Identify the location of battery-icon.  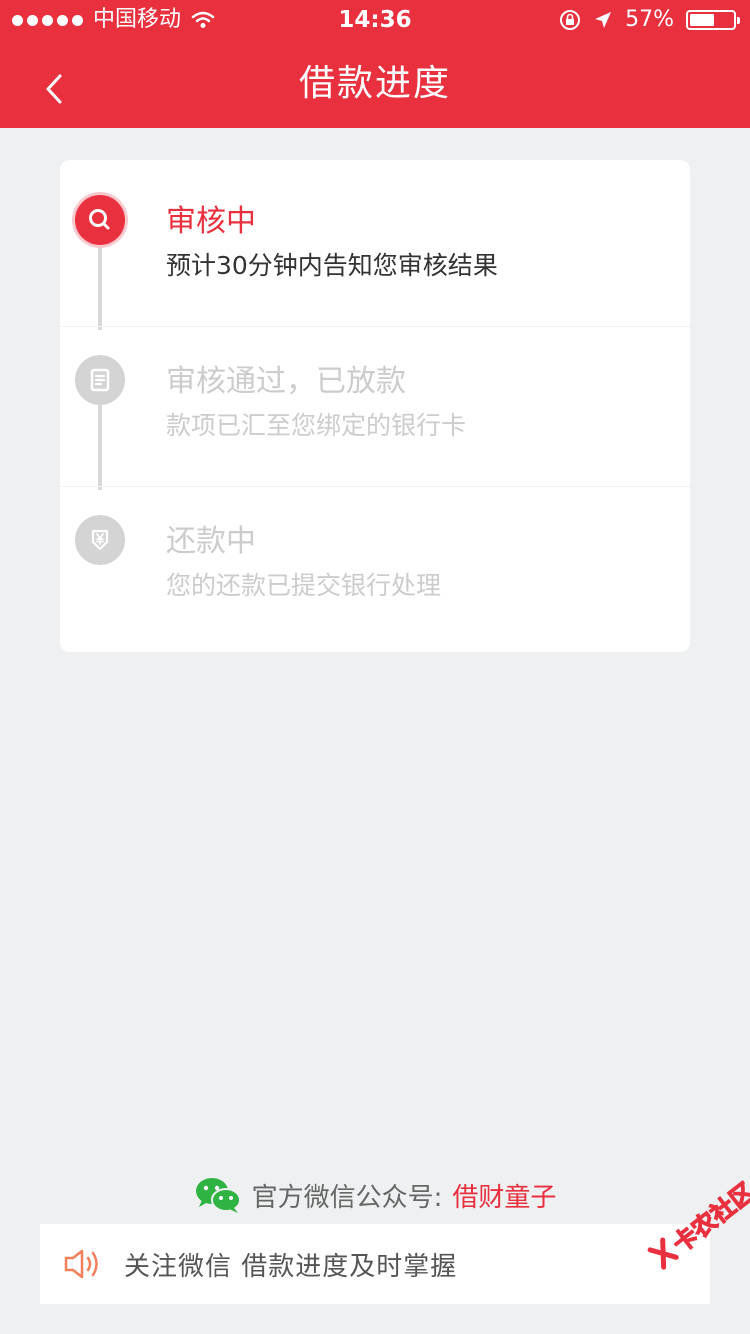
(713, 20).